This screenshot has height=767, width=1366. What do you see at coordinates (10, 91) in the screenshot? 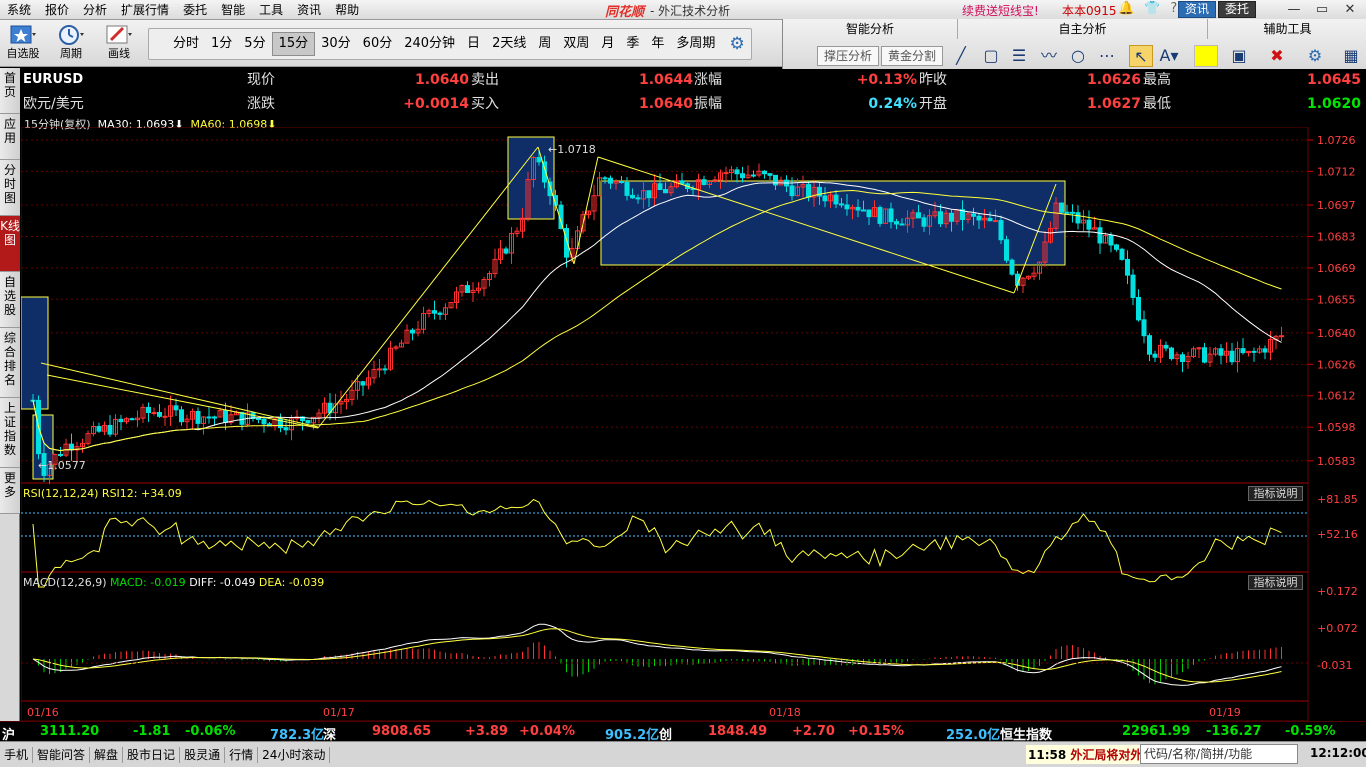
I see `tab-home: 首页` at bounding box center [10, 91].